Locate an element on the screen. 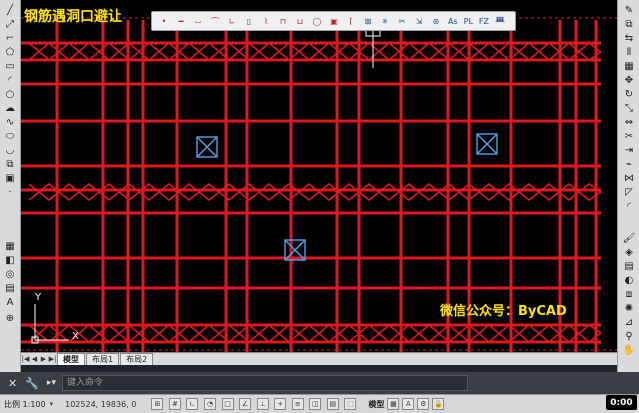  array-icon: ▦ is located at coordinates (629, 66).